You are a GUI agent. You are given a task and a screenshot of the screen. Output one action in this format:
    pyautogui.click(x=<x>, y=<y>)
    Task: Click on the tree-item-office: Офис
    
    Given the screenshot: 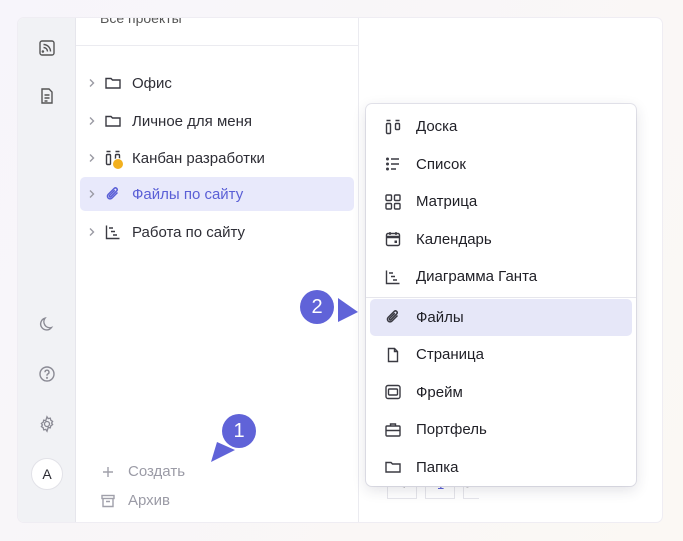 What is the action you would take?
    pyautogui.click(x=217, y=83)
    